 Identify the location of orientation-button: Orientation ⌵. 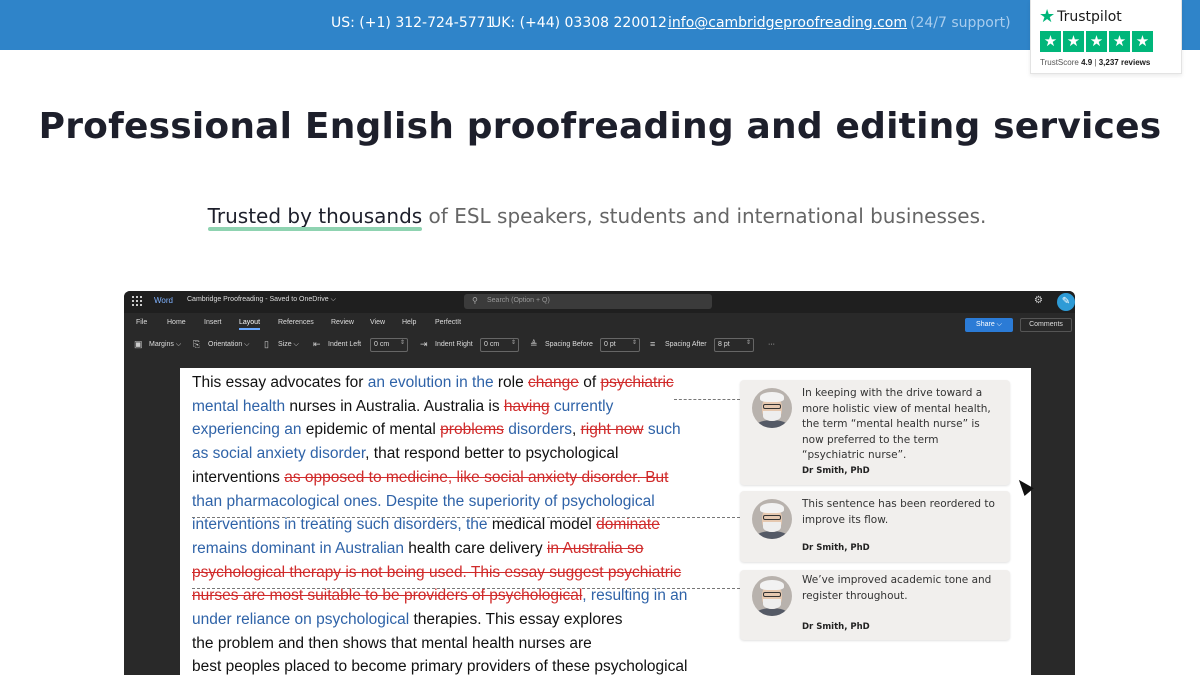
(229, 345).